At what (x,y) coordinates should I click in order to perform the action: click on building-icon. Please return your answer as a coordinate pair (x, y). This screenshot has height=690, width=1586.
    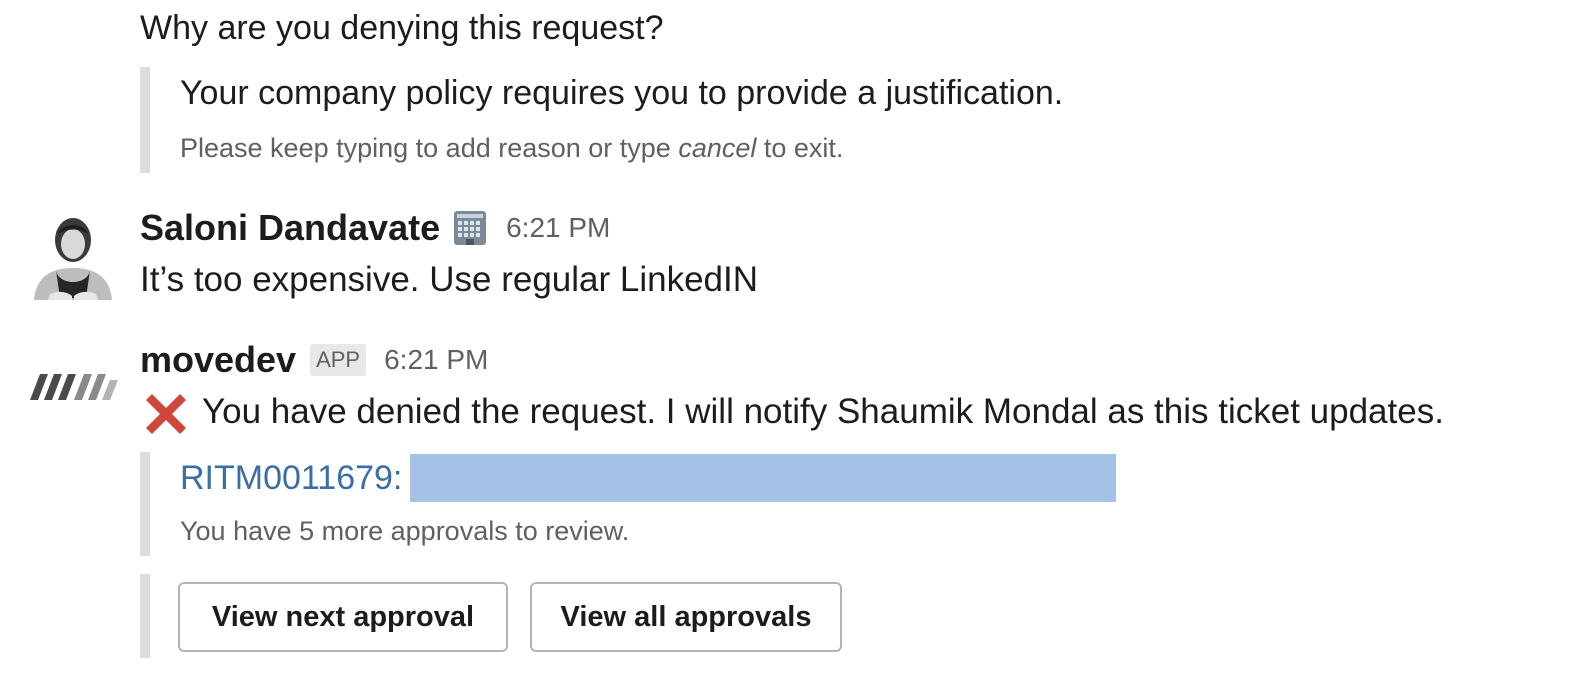
    Looking at the image, I should click on (470, 228).